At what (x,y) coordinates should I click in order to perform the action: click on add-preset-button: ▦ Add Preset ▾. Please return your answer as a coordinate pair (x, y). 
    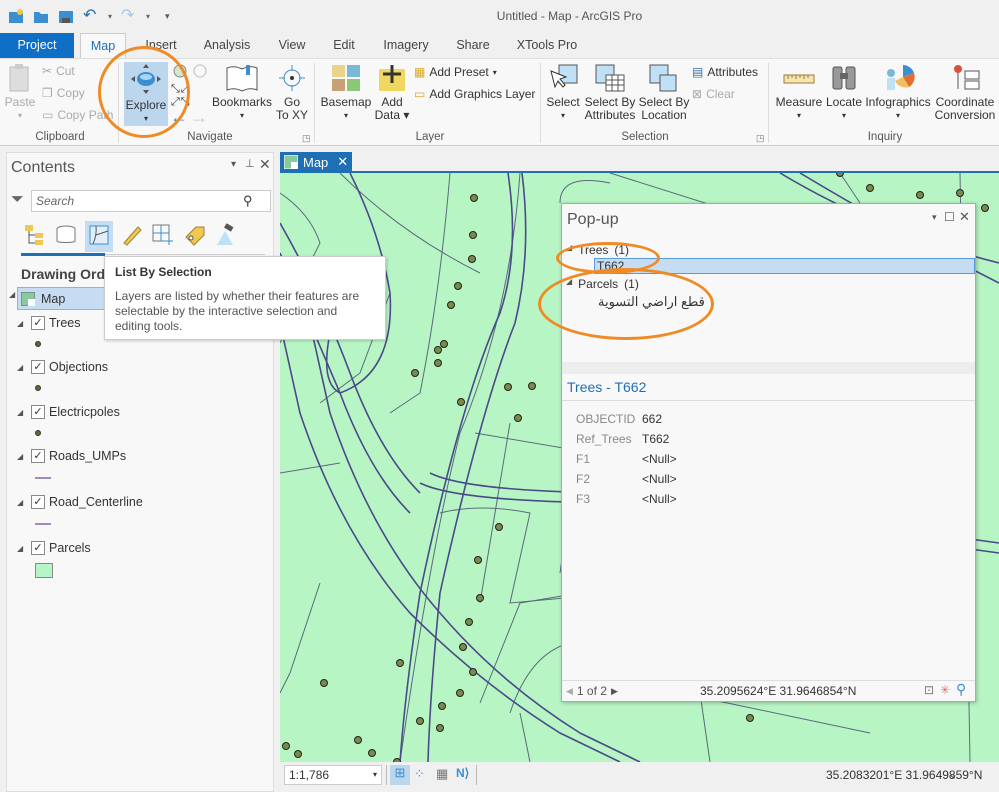
    Looking at the image, I should click on (455, 72).